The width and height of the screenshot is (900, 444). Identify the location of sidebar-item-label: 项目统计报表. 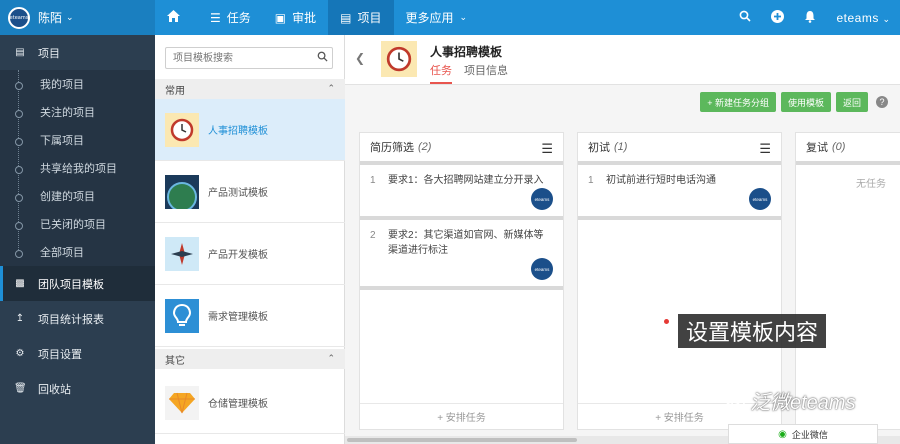
(71, 319).